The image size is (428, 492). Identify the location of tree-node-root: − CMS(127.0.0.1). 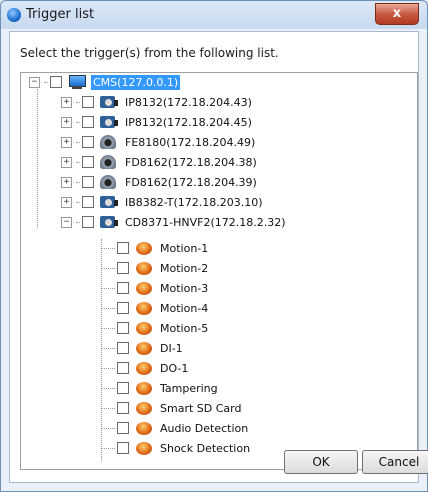
(105, 82).